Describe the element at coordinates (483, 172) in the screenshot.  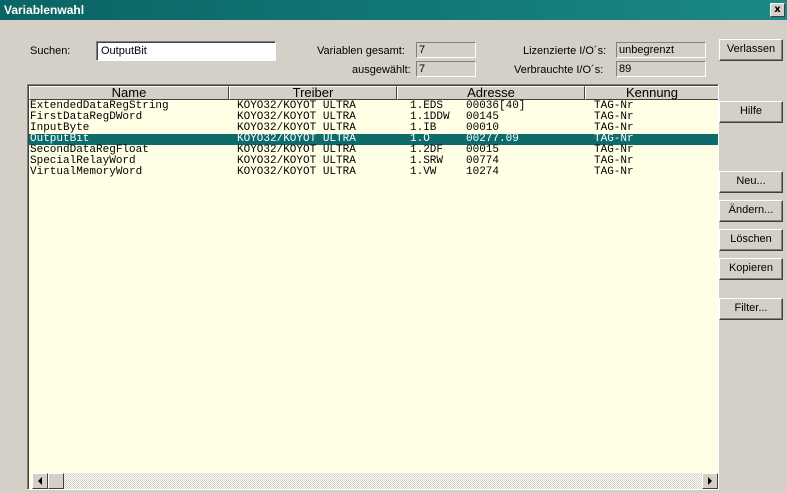
I see `row-offset-cell: 10274` at that location.